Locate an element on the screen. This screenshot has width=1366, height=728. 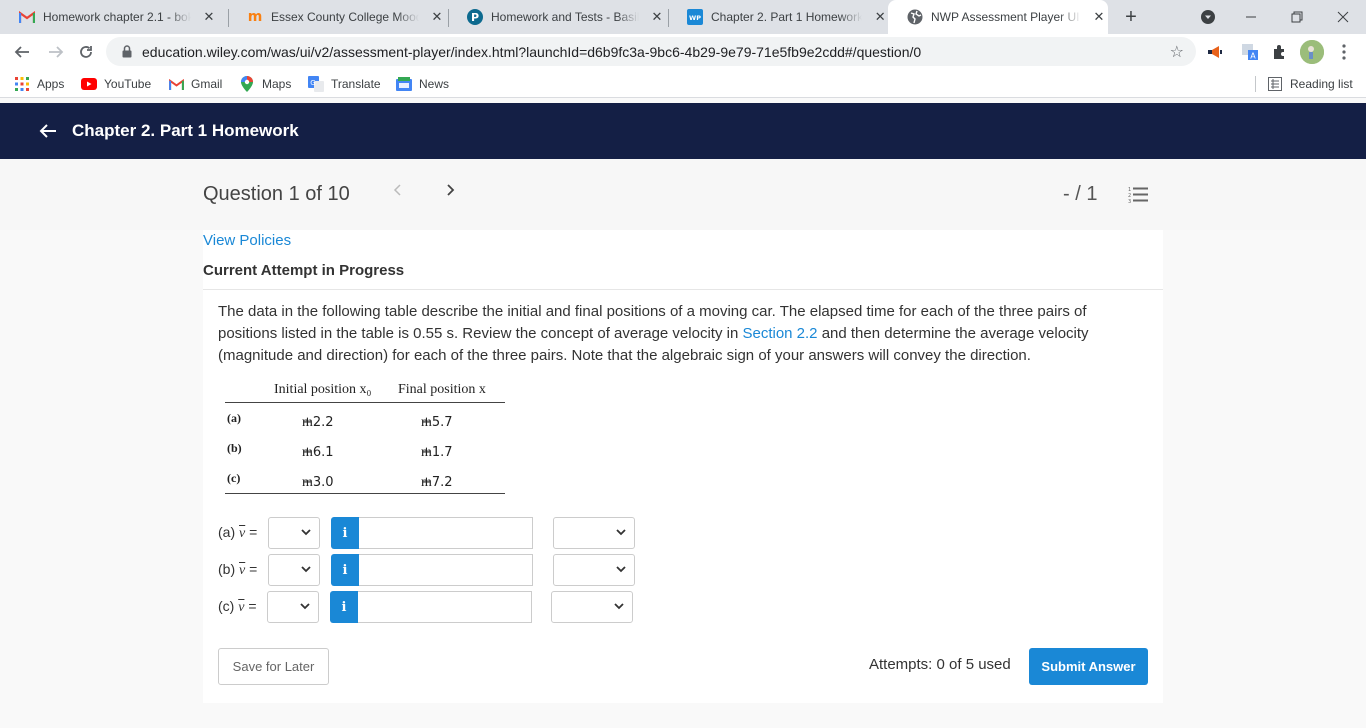
question-score: - / 1 is located at coordinates (1080, 194).